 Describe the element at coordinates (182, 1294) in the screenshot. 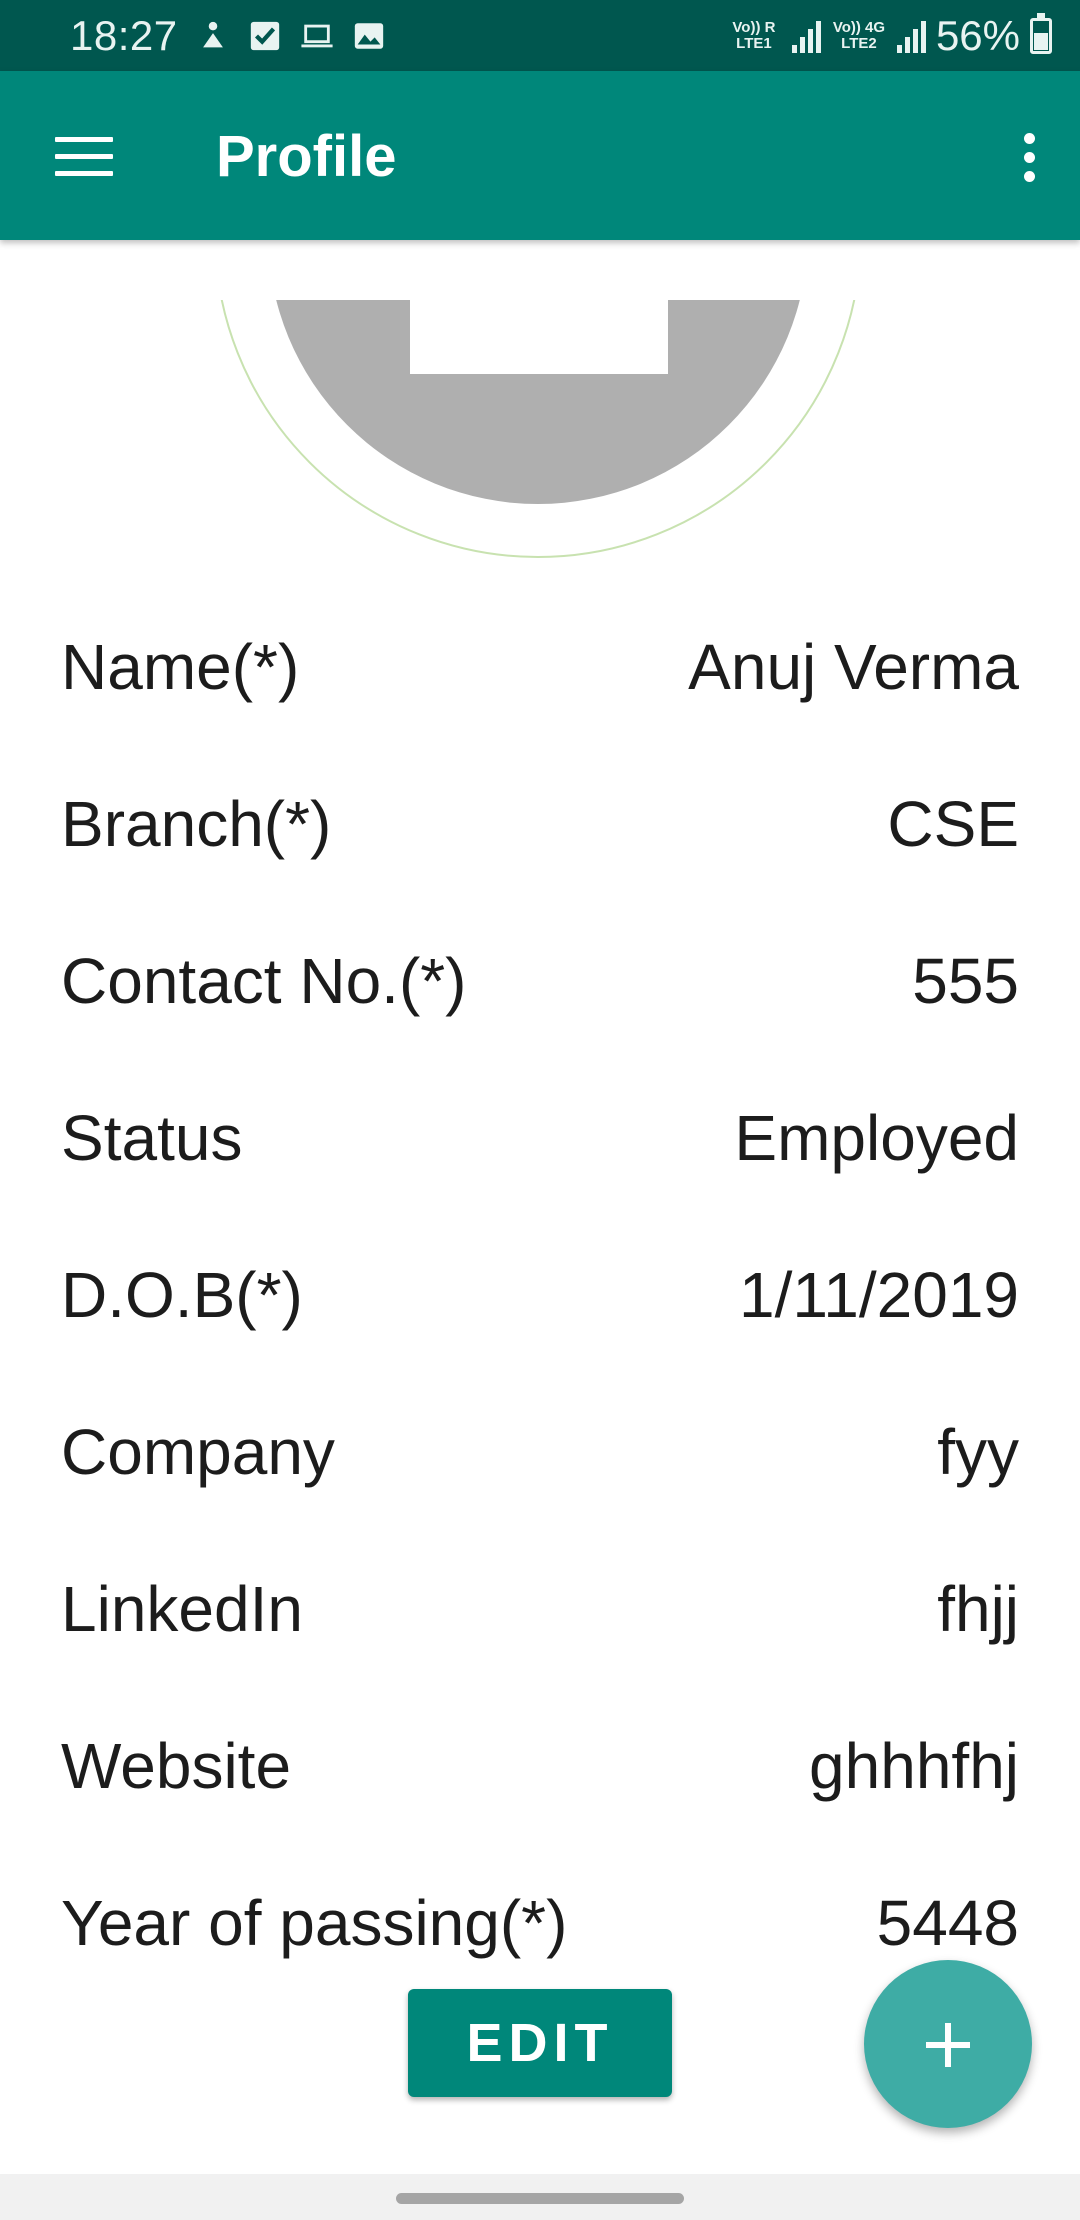

I see `field-label: D.O.B(*)` at that location.